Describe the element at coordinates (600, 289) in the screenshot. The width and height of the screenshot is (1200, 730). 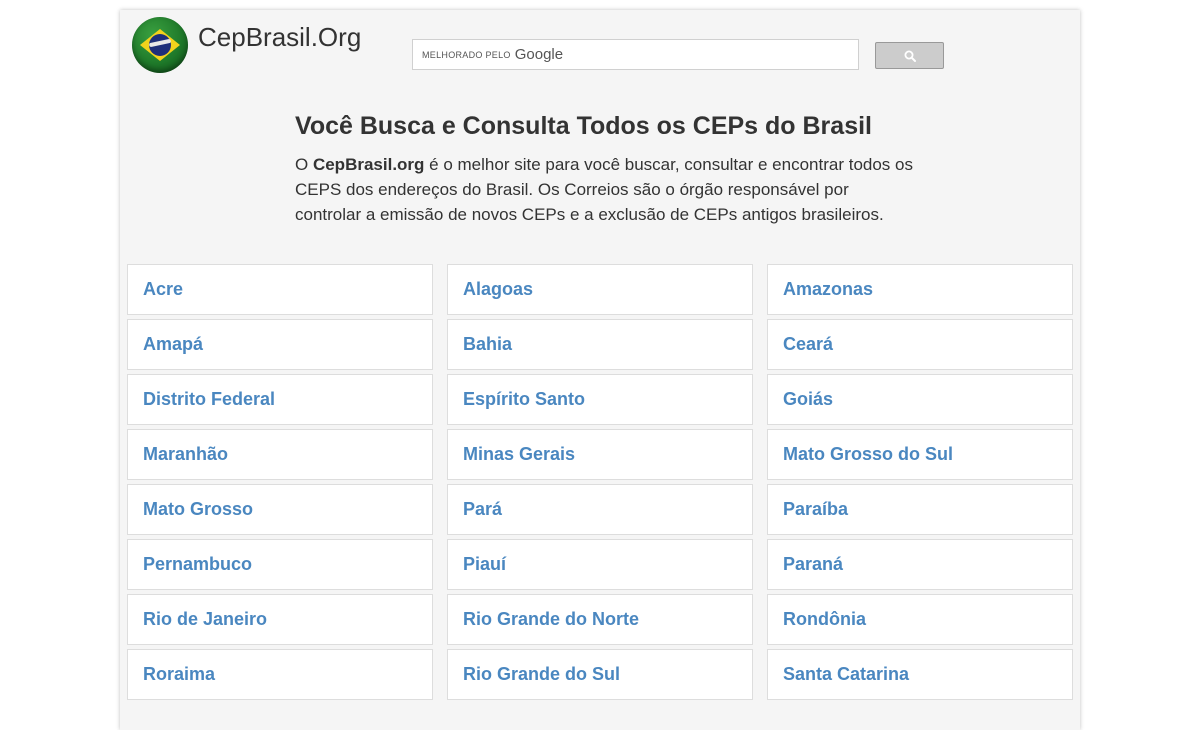
I see `state-link: Alagoas` at that location.